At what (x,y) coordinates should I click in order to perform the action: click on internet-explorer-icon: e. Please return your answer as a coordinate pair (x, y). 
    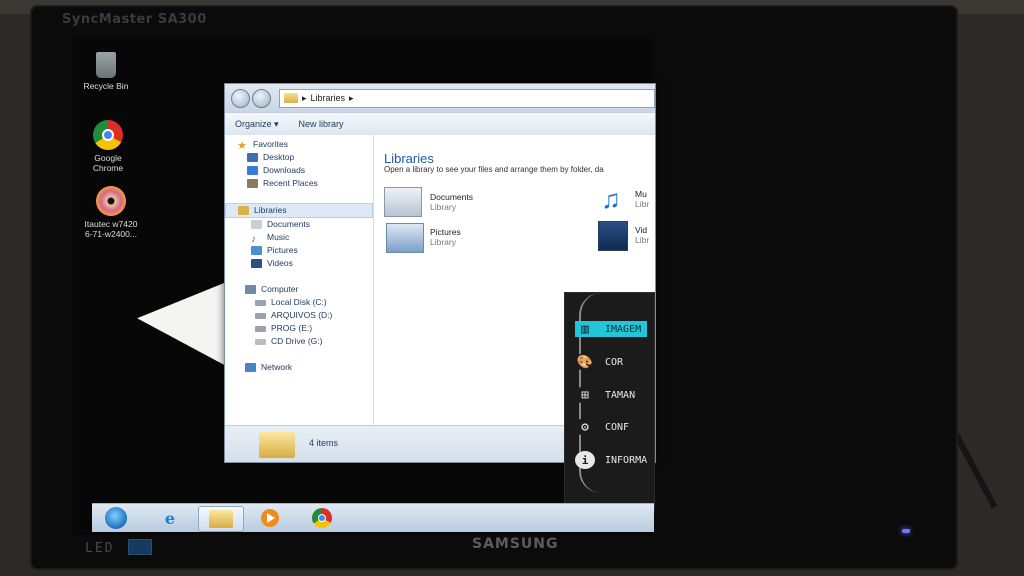
    Looking at the image, I should click on (170, 518).